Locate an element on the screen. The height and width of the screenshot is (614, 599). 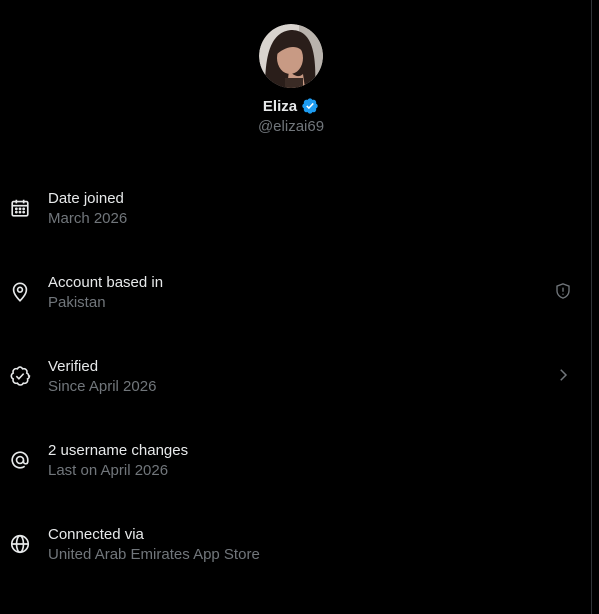
info-title: Connected via is located at coordinates (96, 534).